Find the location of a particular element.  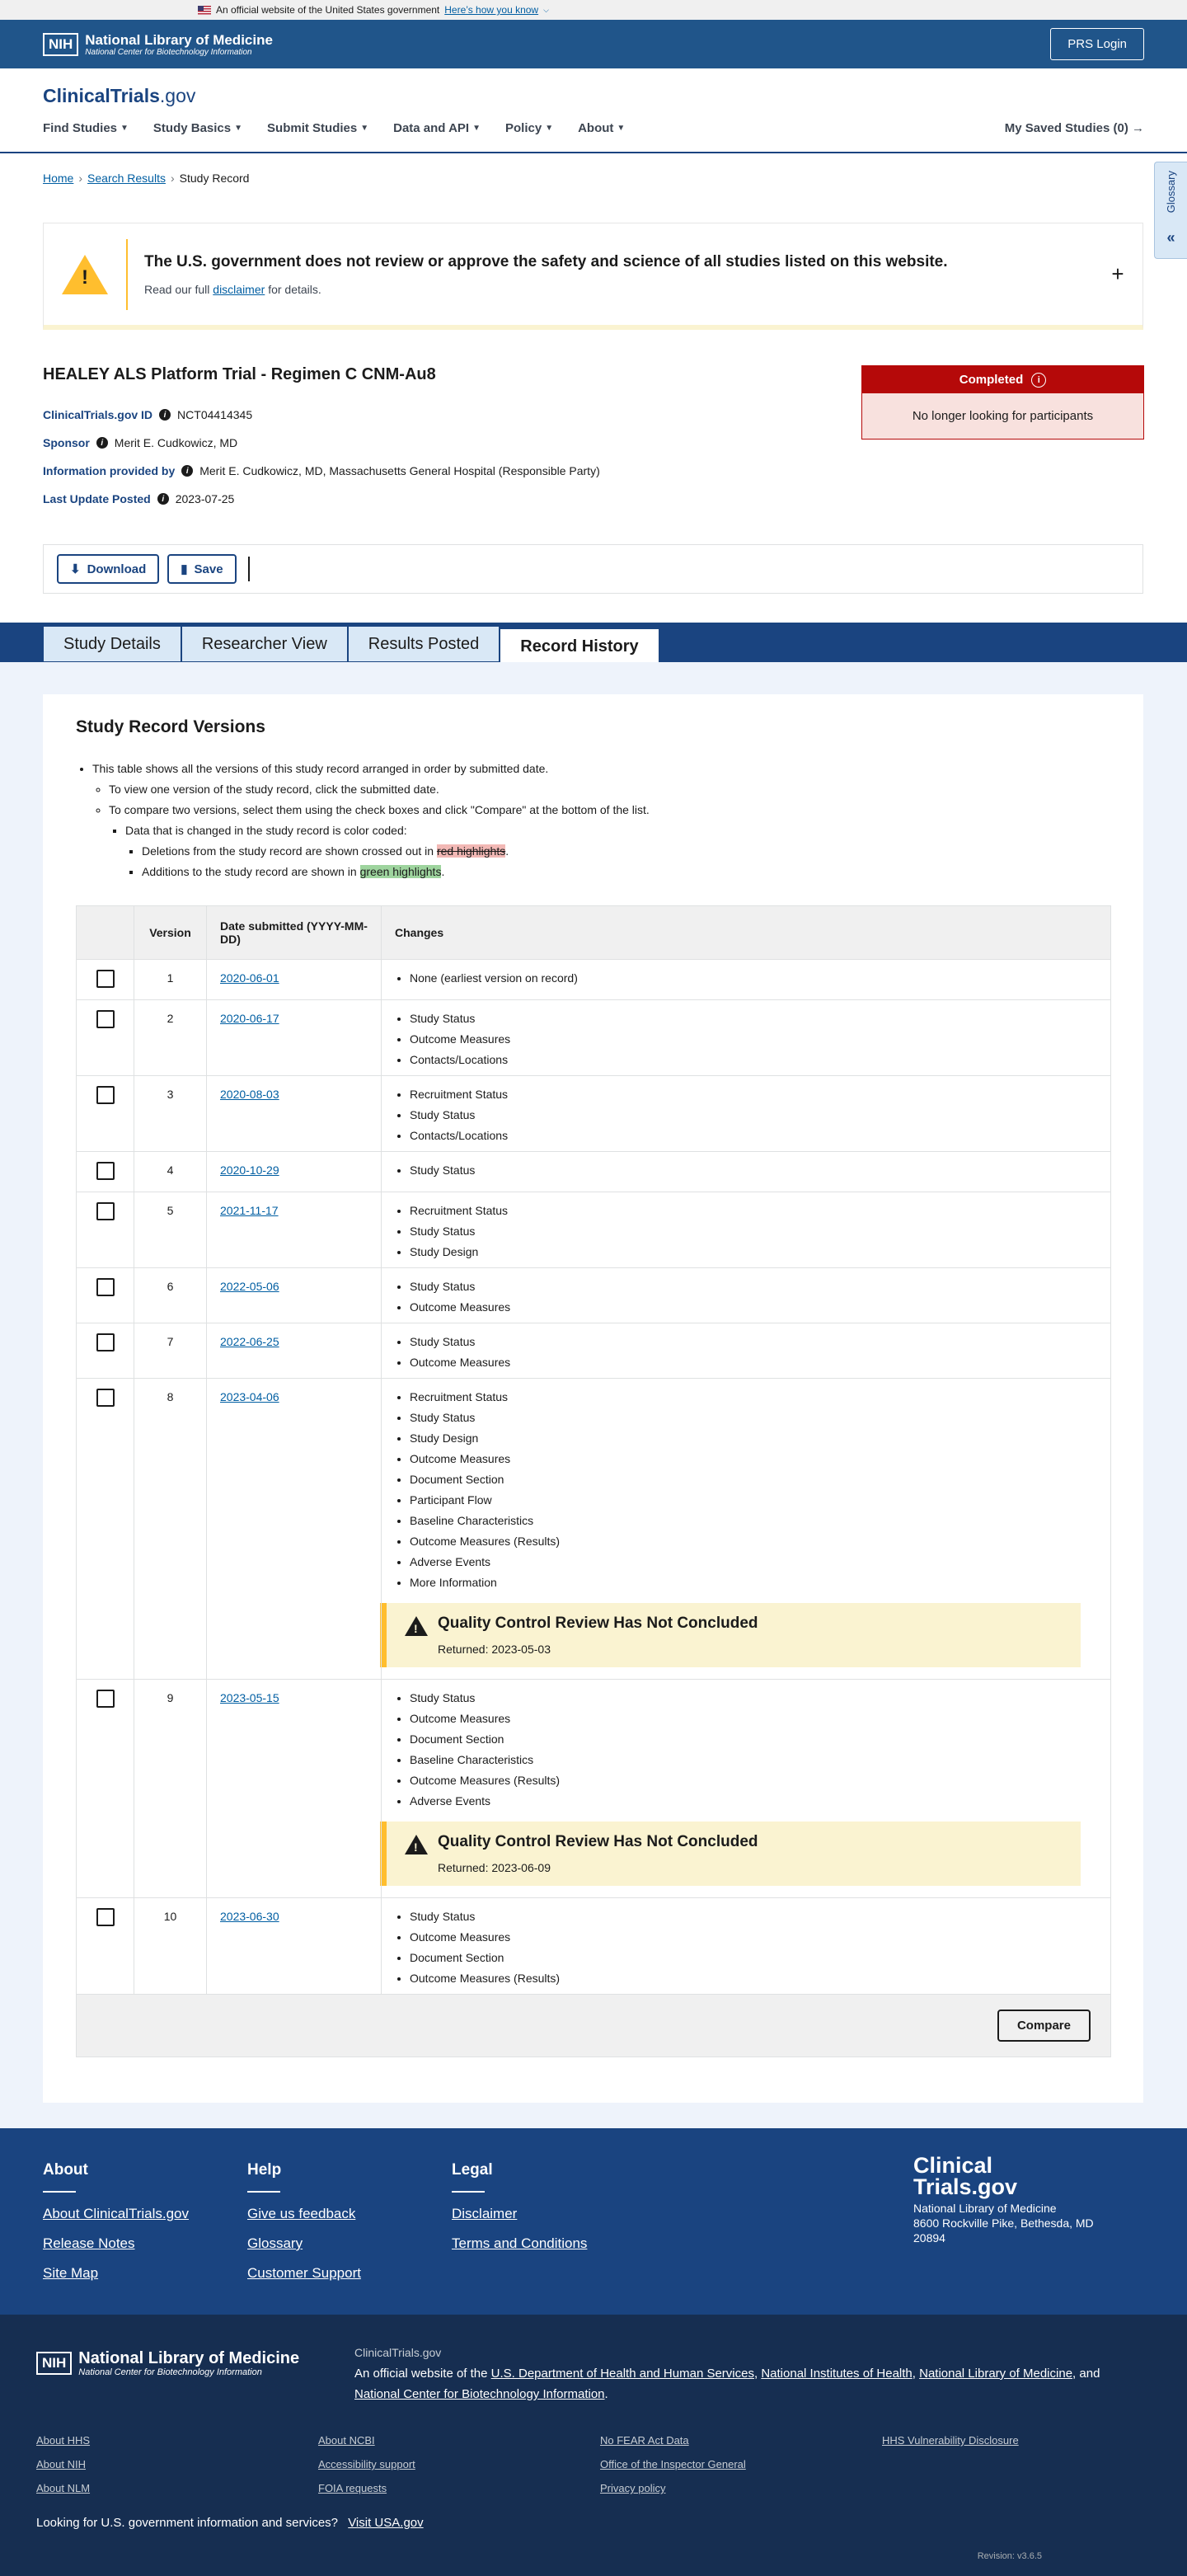

change-item: Adverse Events is located at coordinates (753, 1801).